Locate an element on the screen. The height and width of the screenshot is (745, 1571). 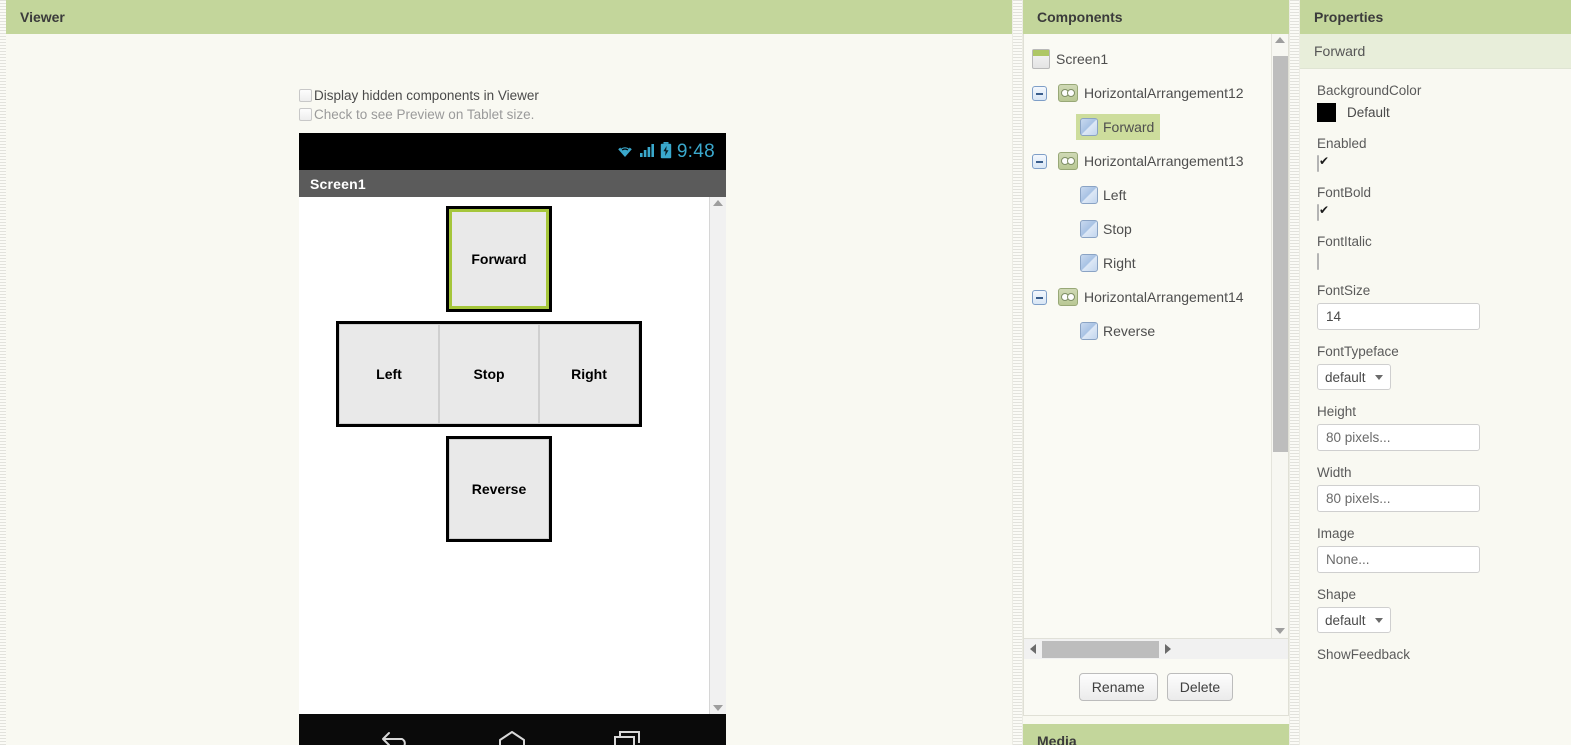
components-vertical-scrollbar is located at coordinates (1279, 336).